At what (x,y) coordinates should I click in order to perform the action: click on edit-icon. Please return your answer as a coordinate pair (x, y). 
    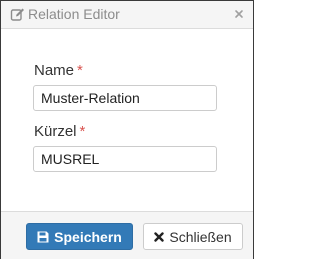
    Looking at the image, I should click on (17, 14).